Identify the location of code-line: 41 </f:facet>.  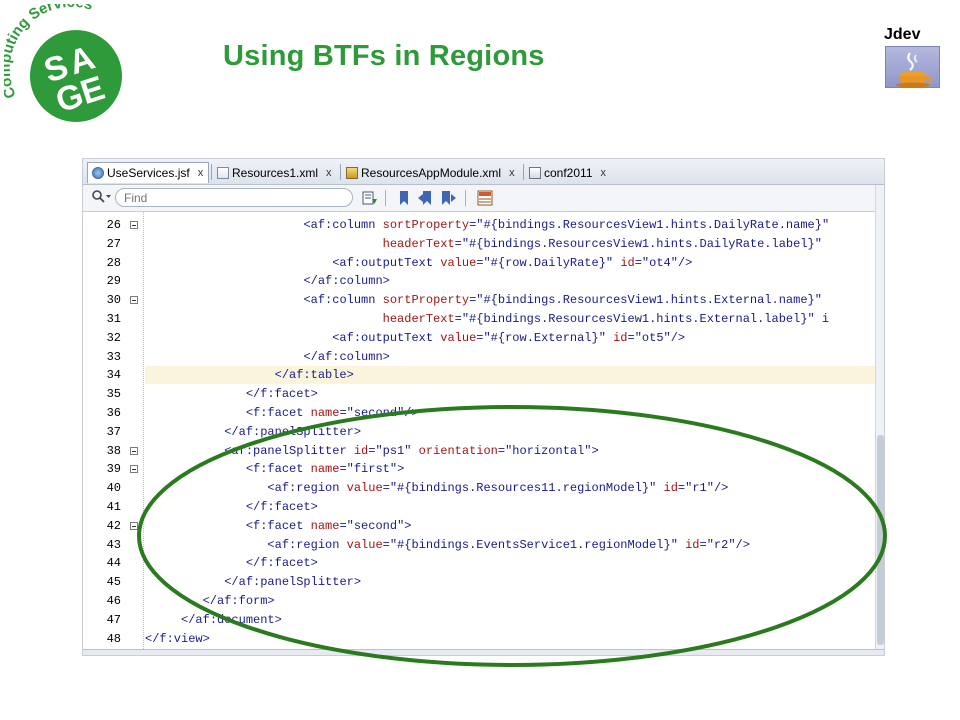
(479, 507).